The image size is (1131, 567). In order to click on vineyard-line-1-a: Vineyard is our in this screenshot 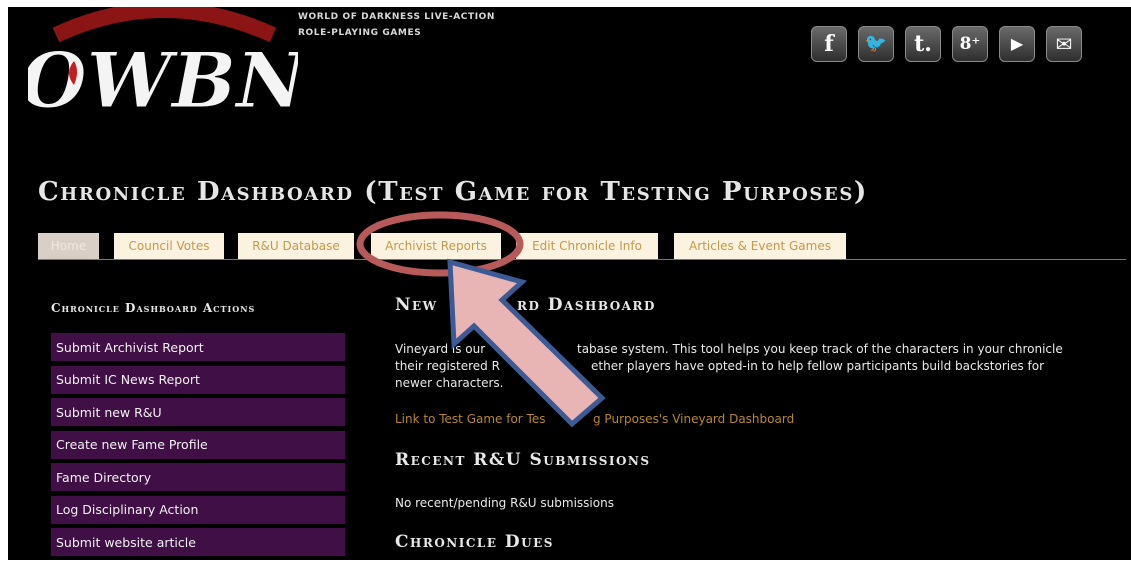, I will do `click(440, 349)`.